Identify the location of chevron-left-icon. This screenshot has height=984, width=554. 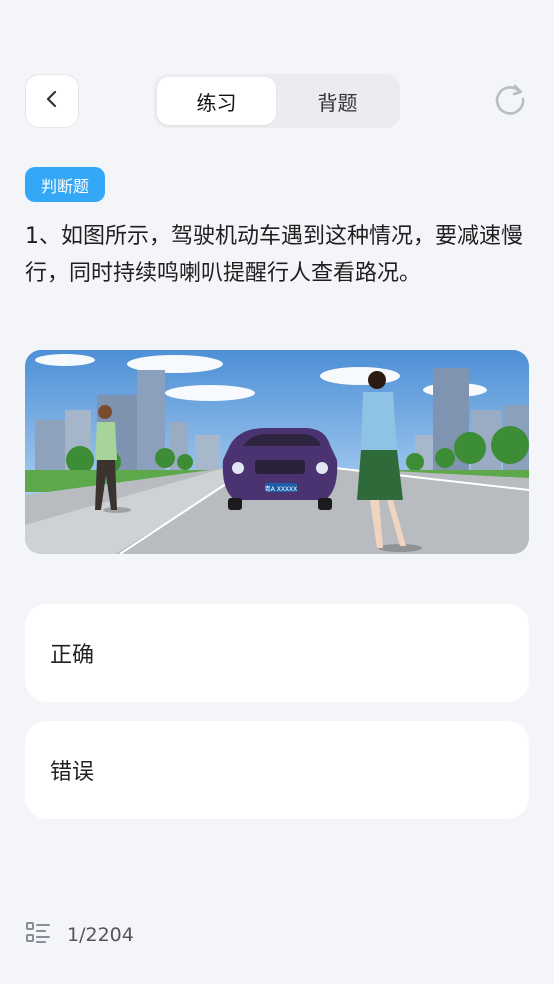
(52, 101).